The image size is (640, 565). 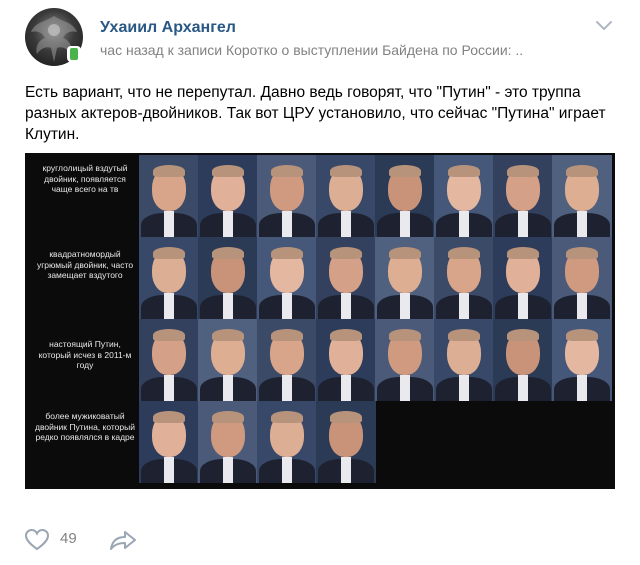 What do you see at coordinates (369, 50) in the screenshot?
I see `parent-post-link: Коротко о выступлении Байдена по России:` at bounding box center [369, 50].